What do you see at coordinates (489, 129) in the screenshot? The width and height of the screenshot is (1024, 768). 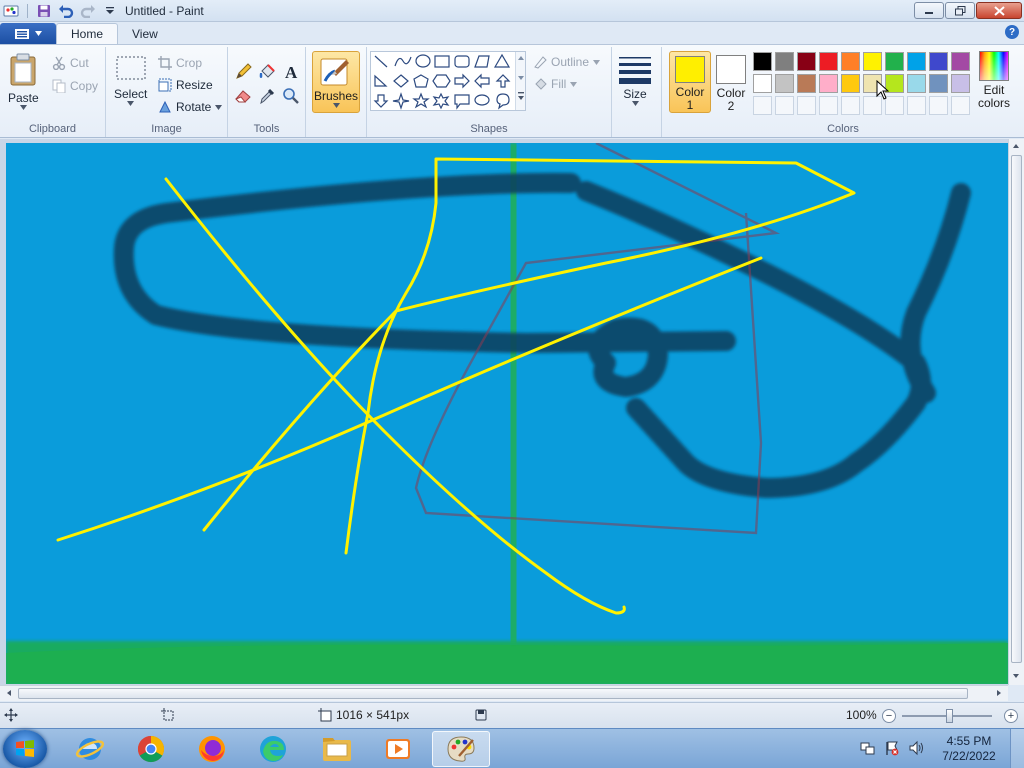 I see `shapes-group-label: Shapes` at bounding box center [489, 129].